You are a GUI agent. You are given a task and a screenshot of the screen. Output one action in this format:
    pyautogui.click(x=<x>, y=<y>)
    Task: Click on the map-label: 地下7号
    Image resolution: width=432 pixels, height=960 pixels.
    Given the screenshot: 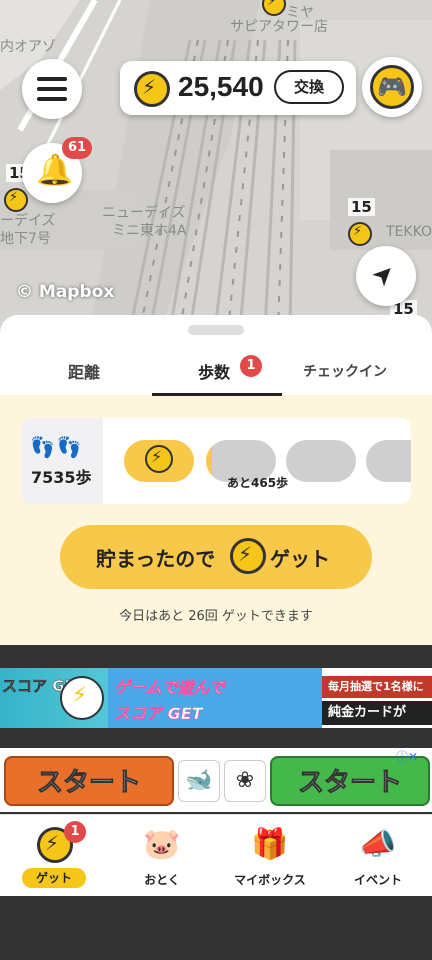 What is the action you would take?
    pyautogui.click(x=25, y=239)
    